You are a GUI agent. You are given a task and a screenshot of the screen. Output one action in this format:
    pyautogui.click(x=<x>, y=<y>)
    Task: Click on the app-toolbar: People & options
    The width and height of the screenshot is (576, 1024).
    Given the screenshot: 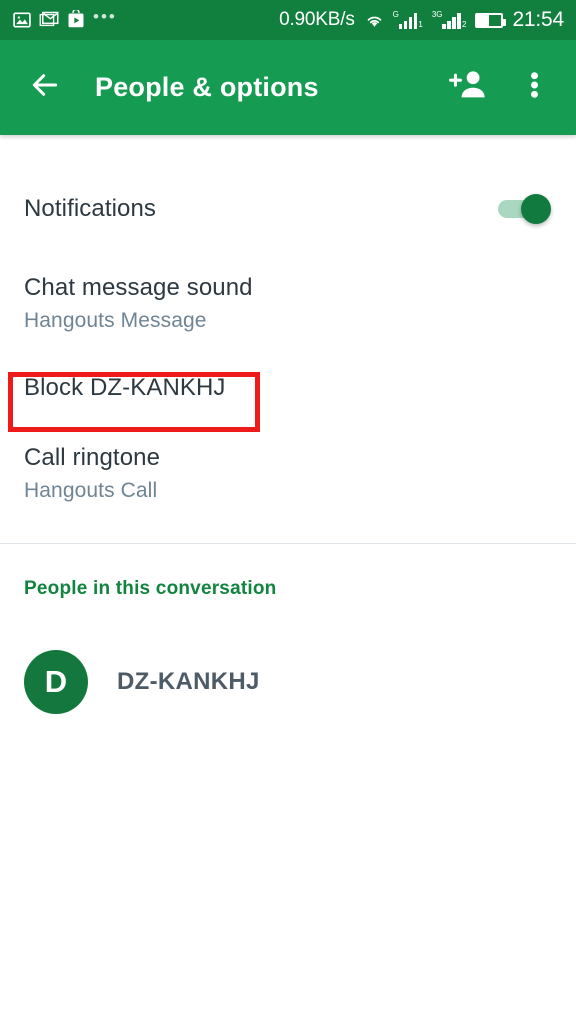 What is the action you would take?
    pyautogui.click(x=288, y=87)
    